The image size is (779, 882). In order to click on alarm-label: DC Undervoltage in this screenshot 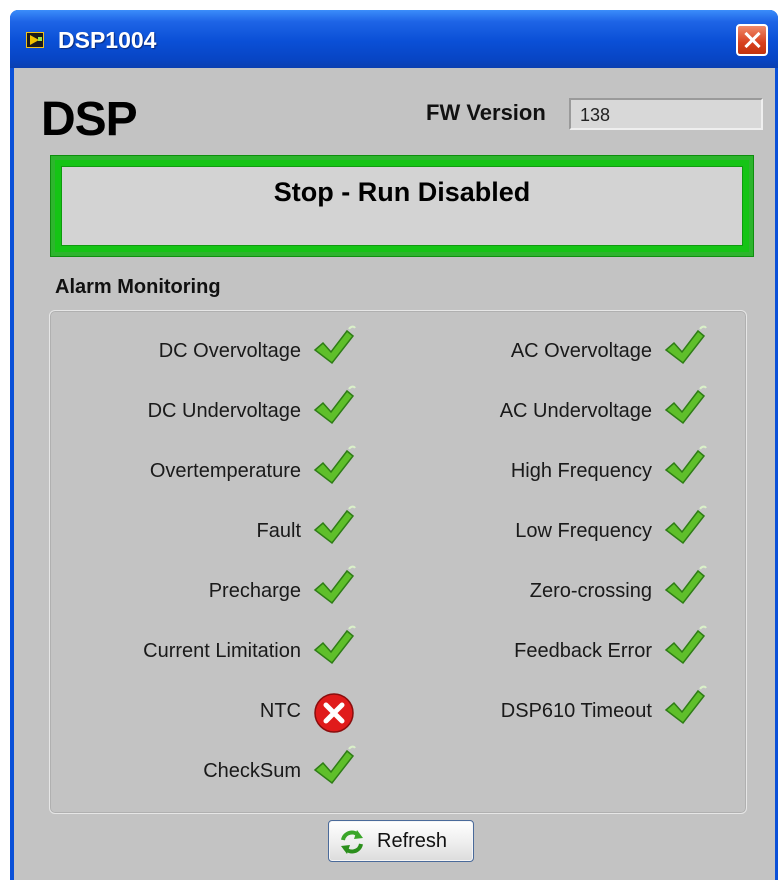, I will do `click(224, 411)`.